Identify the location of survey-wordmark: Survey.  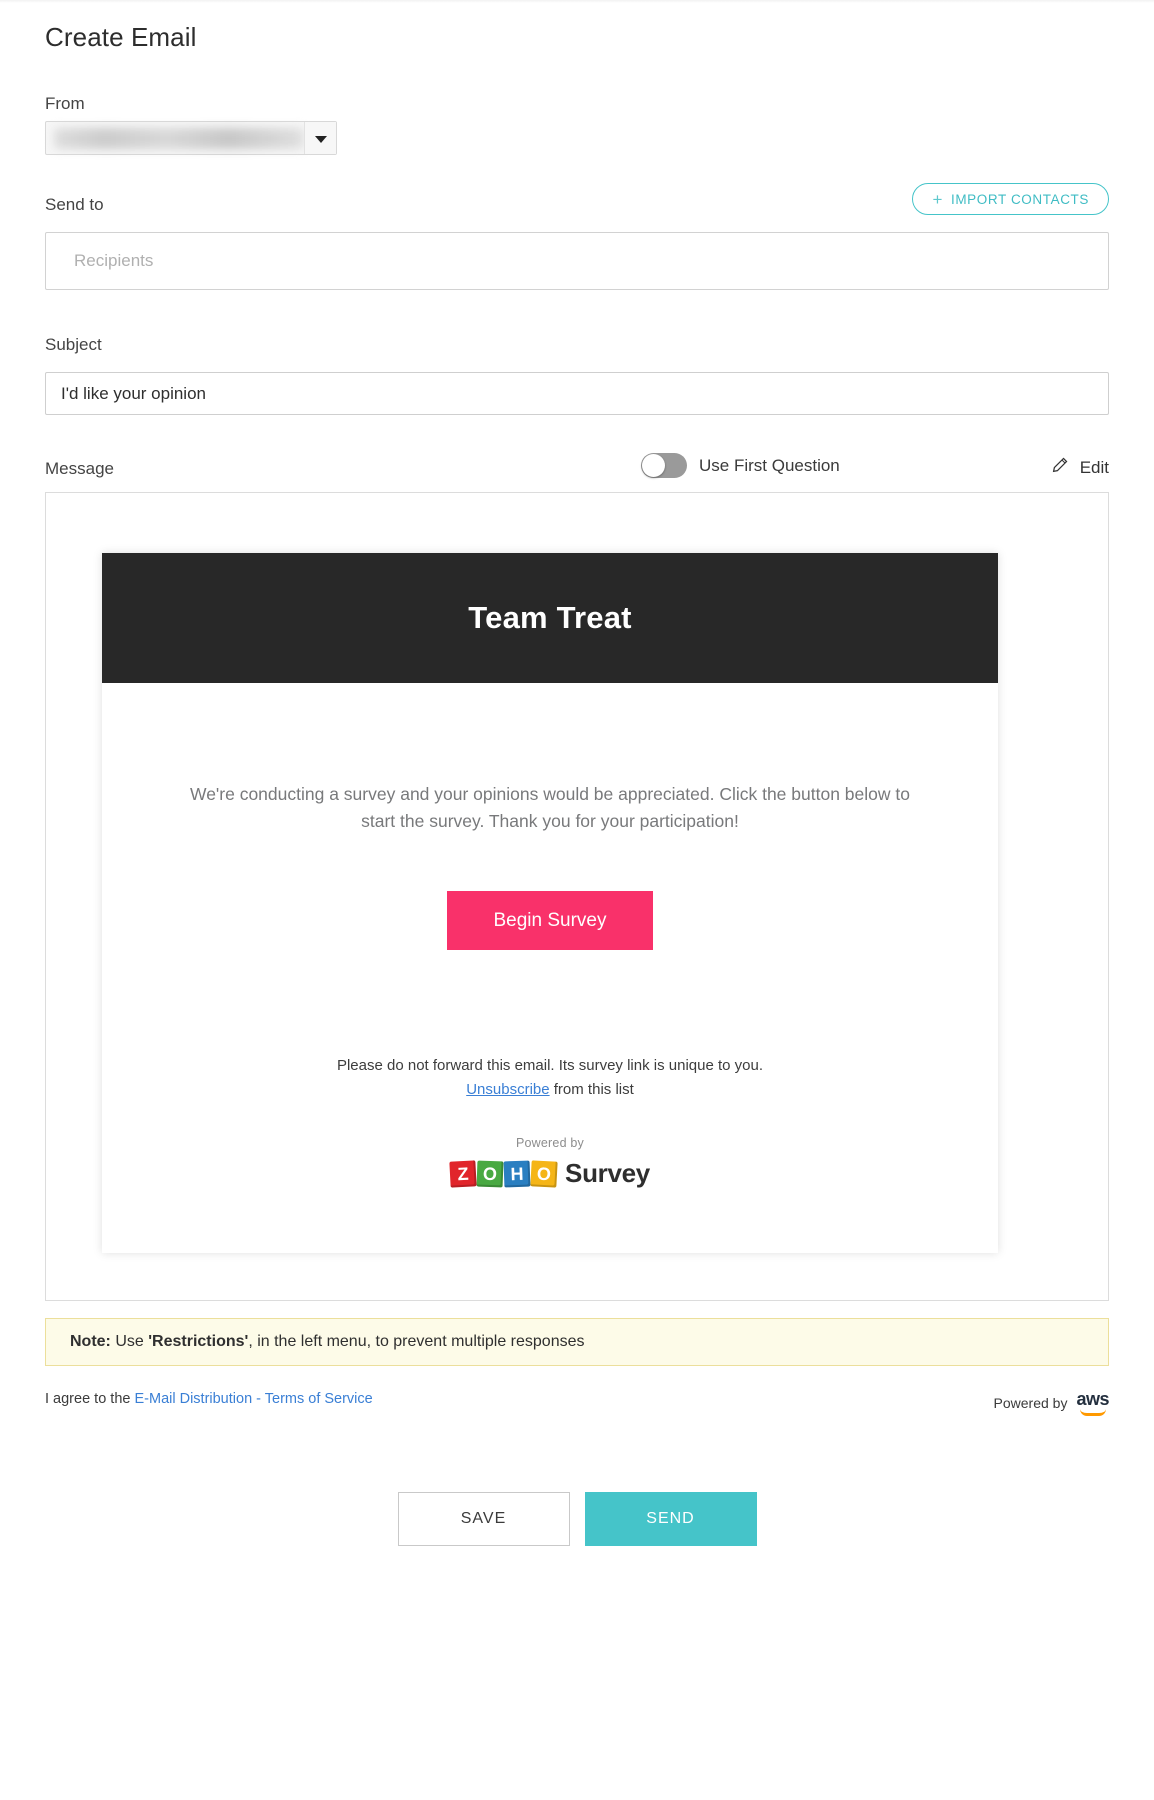
(607, 1173).